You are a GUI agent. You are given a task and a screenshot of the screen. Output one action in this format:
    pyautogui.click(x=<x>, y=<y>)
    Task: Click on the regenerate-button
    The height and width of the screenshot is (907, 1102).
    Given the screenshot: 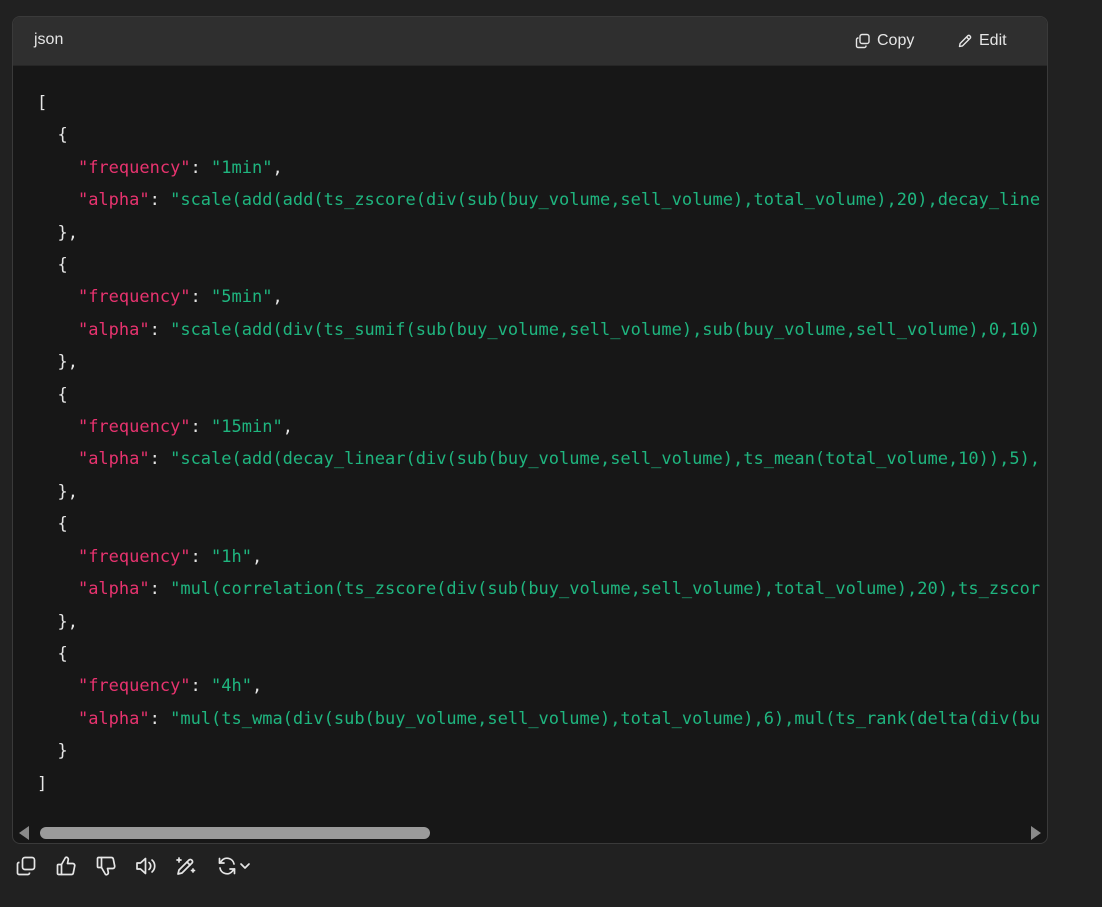 What is the action you would take?
    pyautogui.click(x=234, y=866)
    